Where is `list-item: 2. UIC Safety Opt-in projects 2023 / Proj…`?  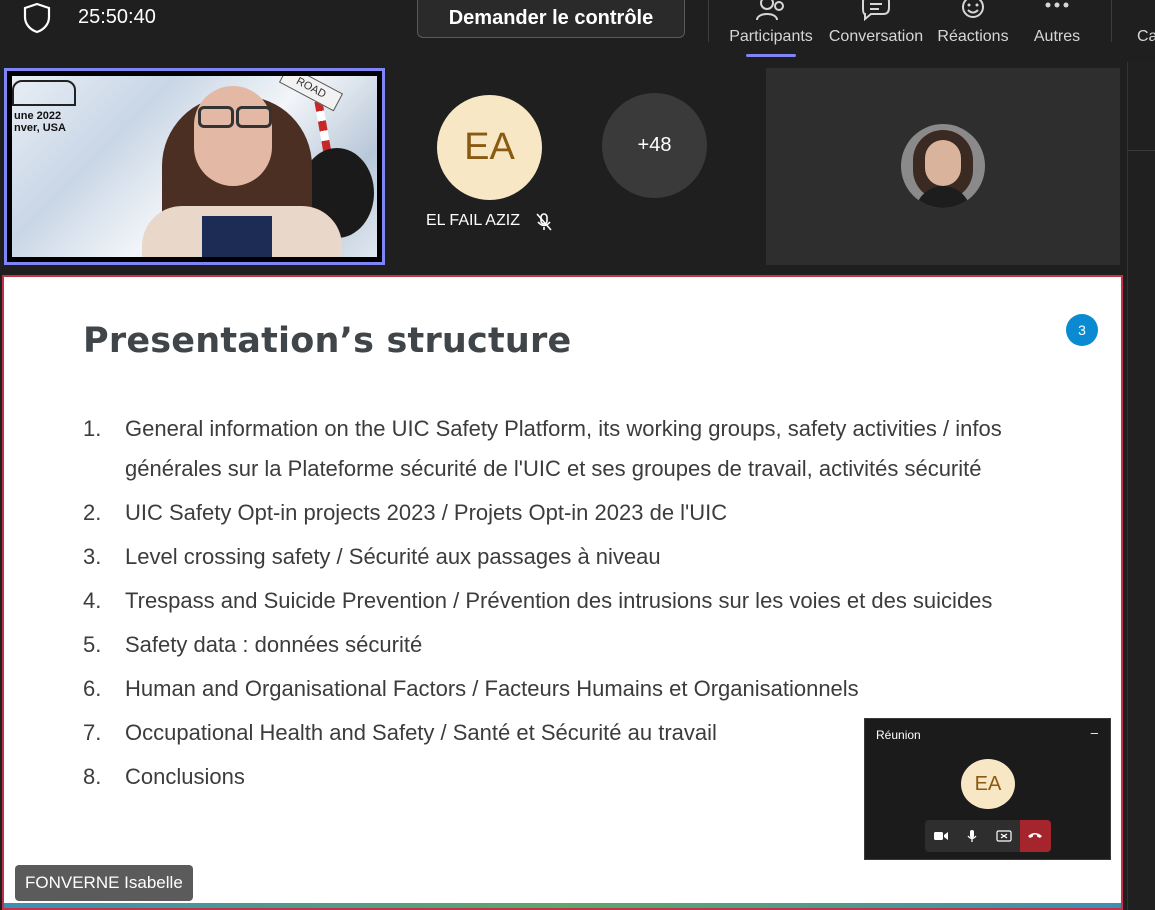 list-item: 2. UIC Safety Opt-in projects 2023 / Proj… is located at coordinates (405, 512).